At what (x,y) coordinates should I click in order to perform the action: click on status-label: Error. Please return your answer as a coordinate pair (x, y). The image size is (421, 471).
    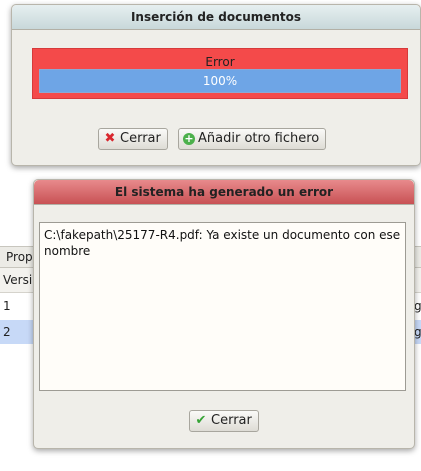
    Looking at the image, I should click on (220, 62).